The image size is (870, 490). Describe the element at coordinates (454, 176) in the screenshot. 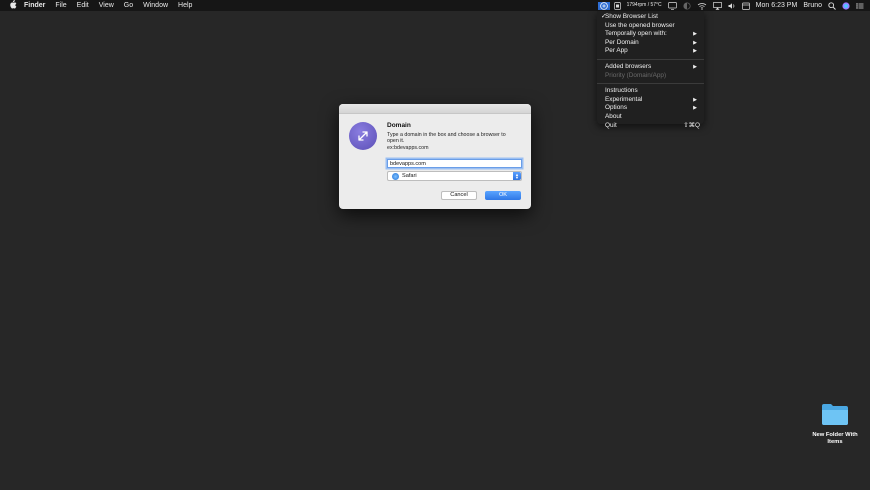

I see `browser-select: Safari ▲ ▼` at that location.